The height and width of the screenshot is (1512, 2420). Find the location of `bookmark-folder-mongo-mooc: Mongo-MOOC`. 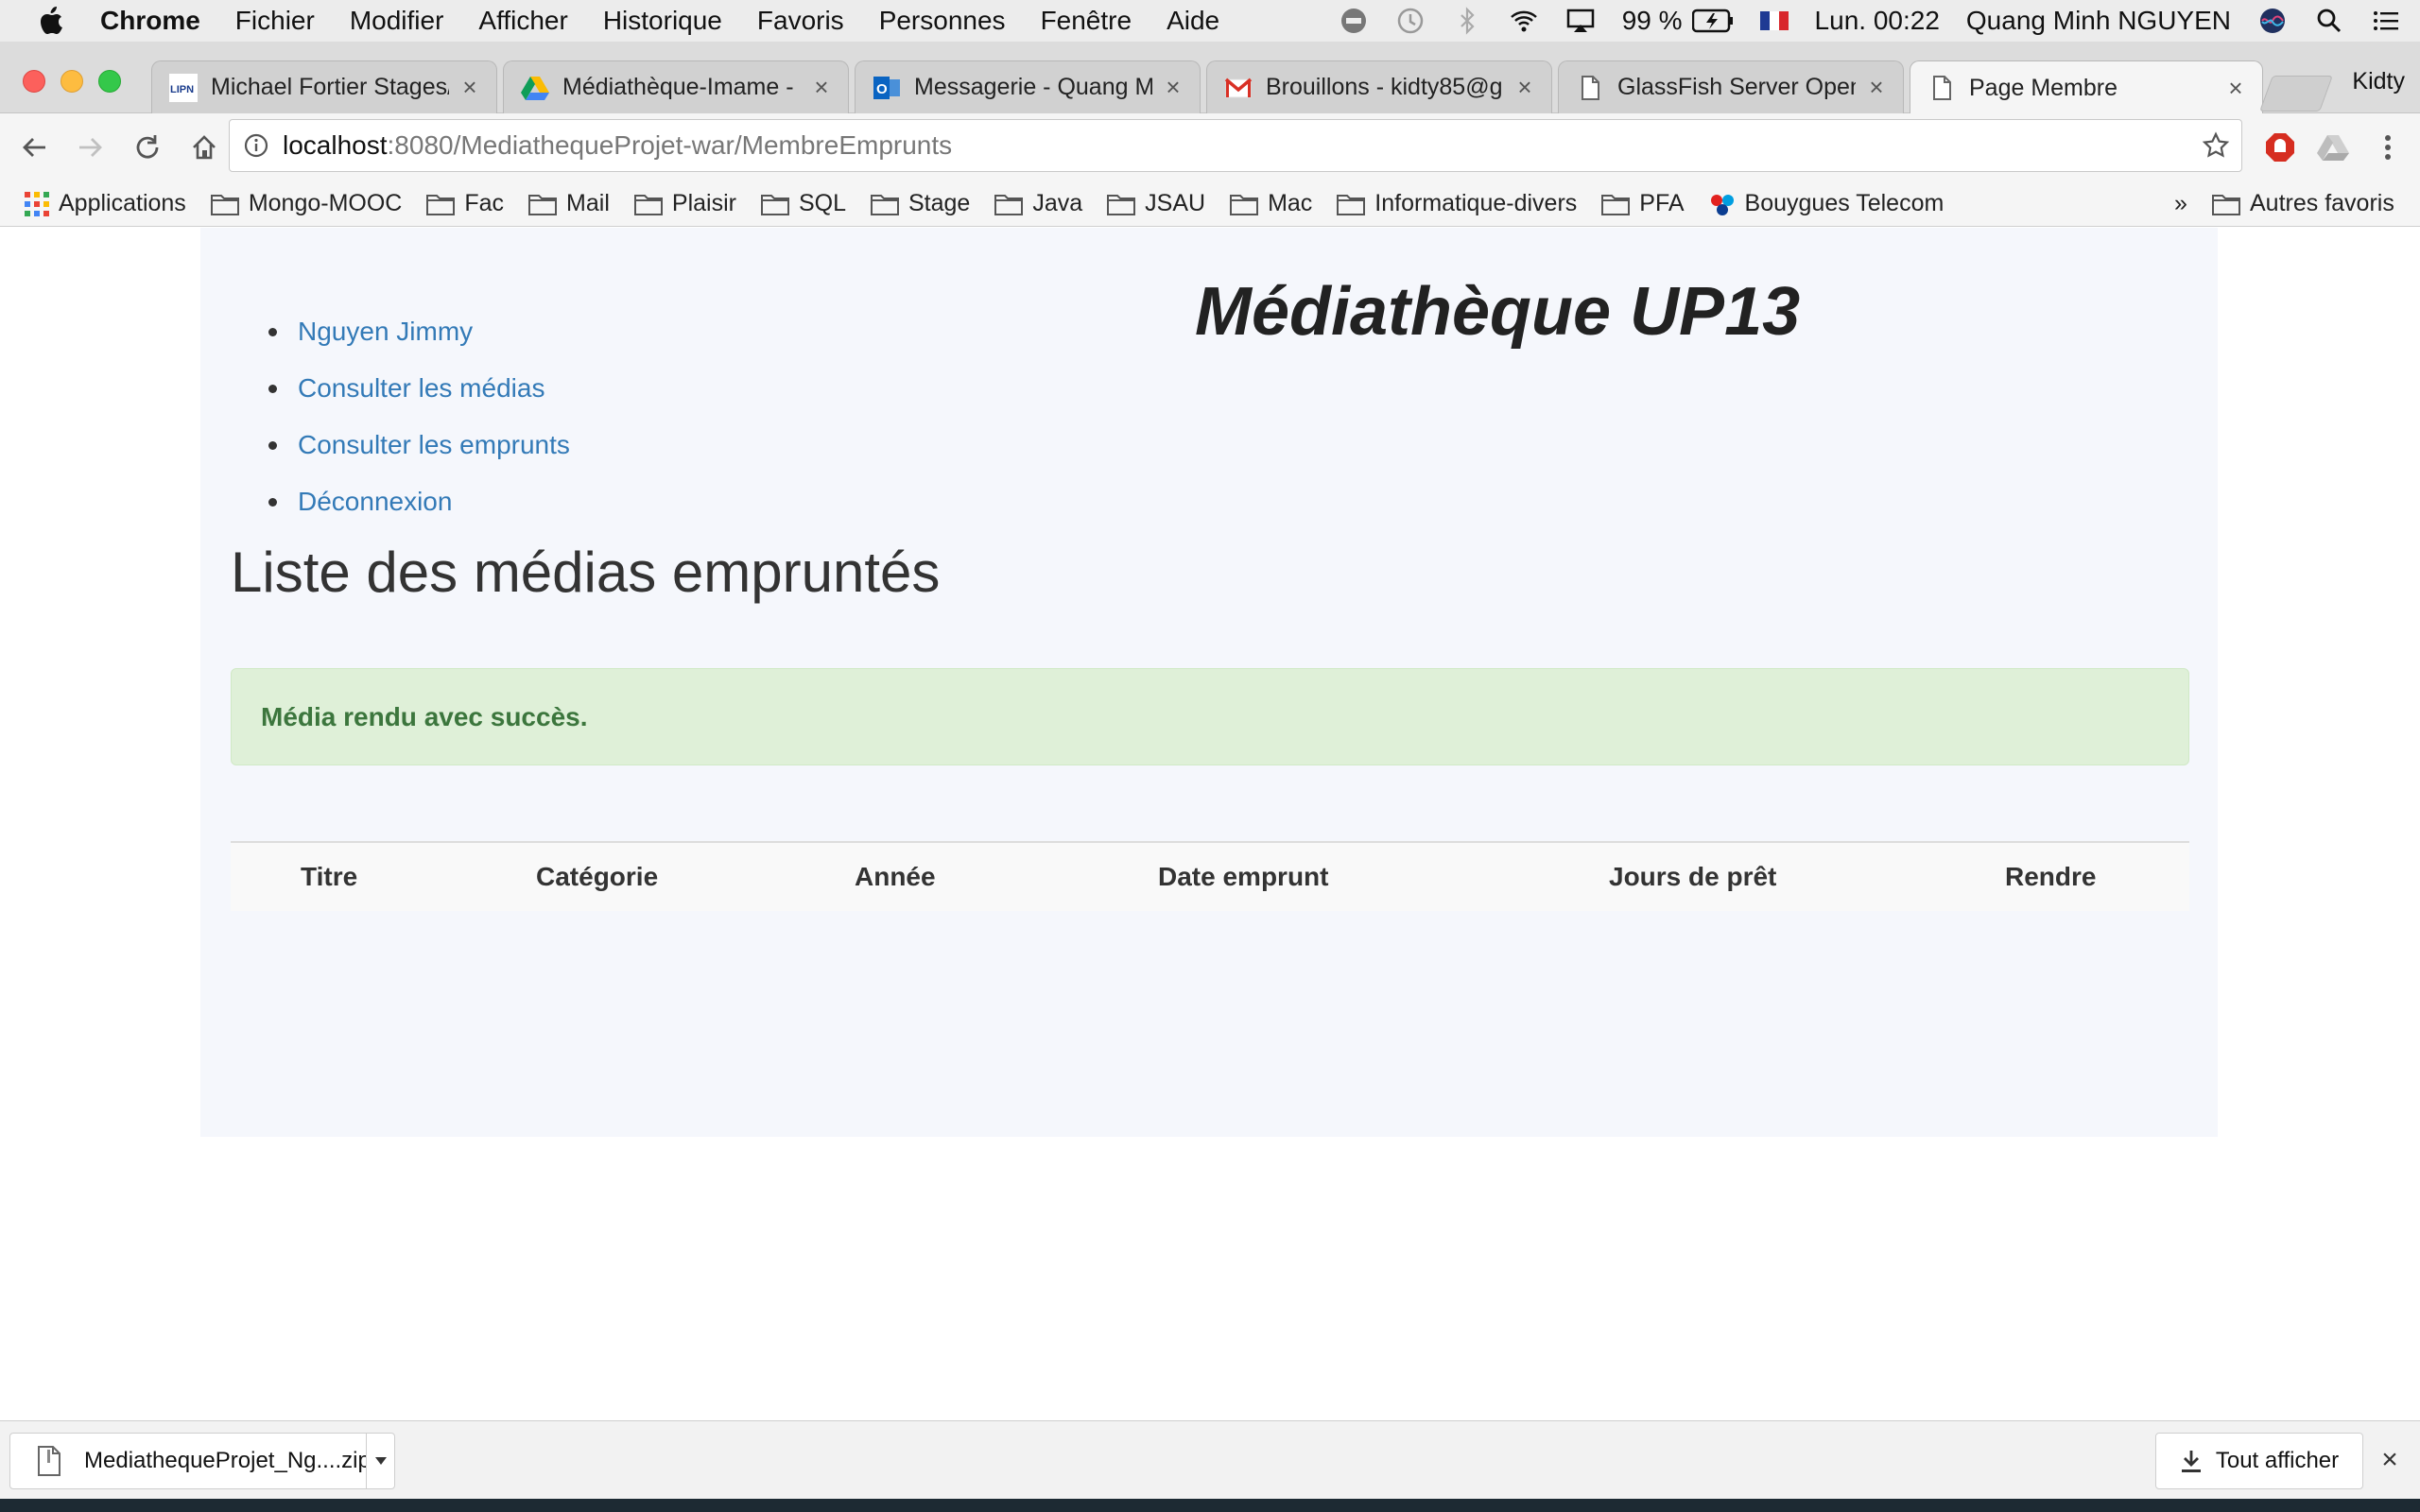

bookmark-folder-mongo-mooc: Mongo-MOOC is located at coordinates (306, 203).